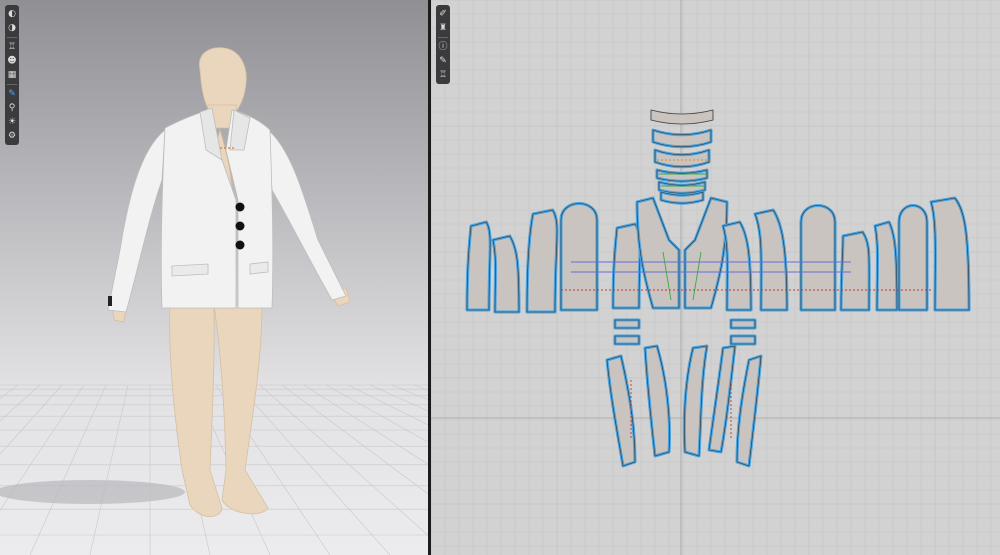  Describe the element at coordinates (12, 28) in the screenshot. I see `display-mode-icon: ◑` at that location.